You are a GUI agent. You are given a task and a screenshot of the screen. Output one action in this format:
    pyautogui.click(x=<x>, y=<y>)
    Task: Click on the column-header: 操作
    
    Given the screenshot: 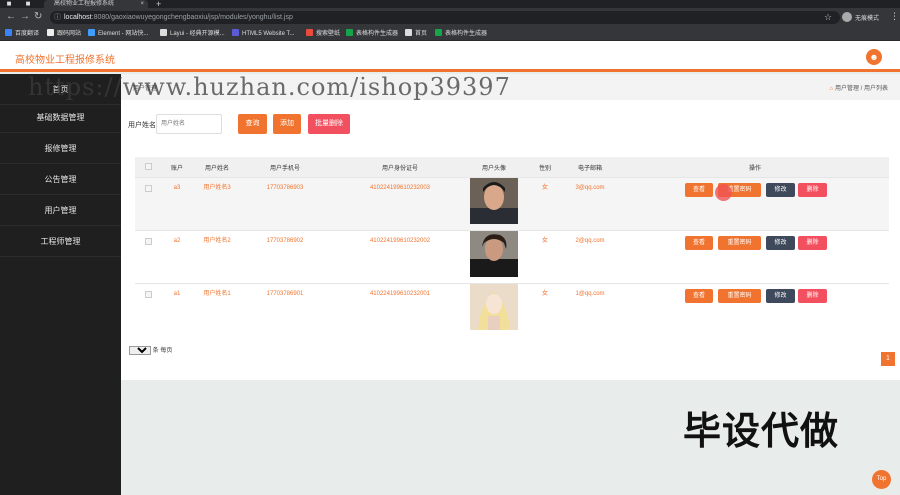 What is the action you would take?
    pyautogui.click(x=754, y=169)
    